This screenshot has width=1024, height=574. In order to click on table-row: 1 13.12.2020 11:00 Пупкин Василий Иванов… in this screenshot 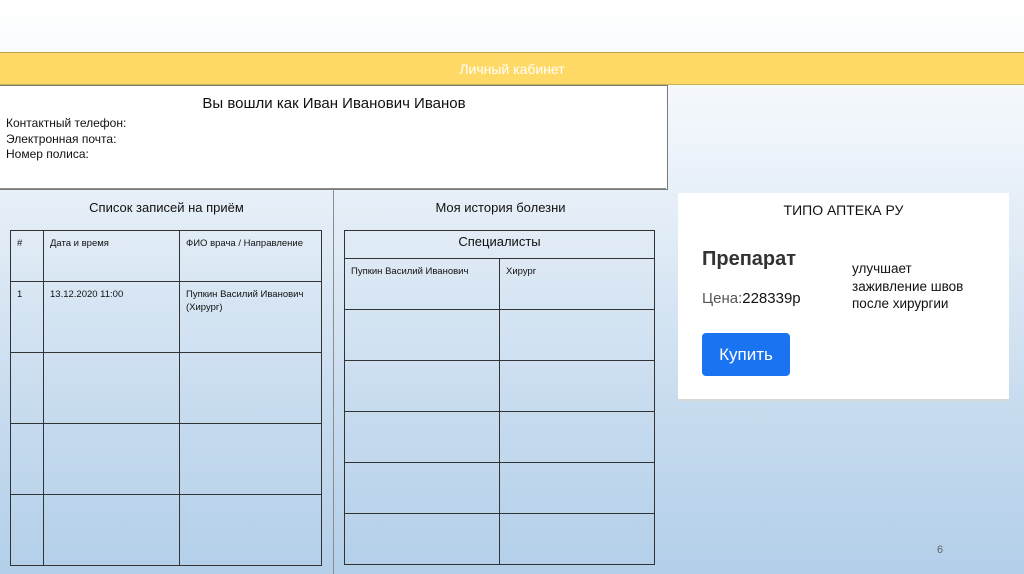, I will do `click(166, 317)`.